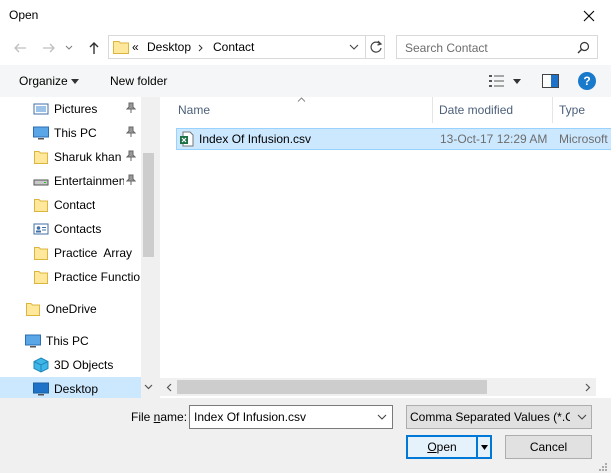 The height and width of the screenshot is (473, 611). I want to click on sidebar-item-practice-functions: Practice Functio, so click(70, 277).